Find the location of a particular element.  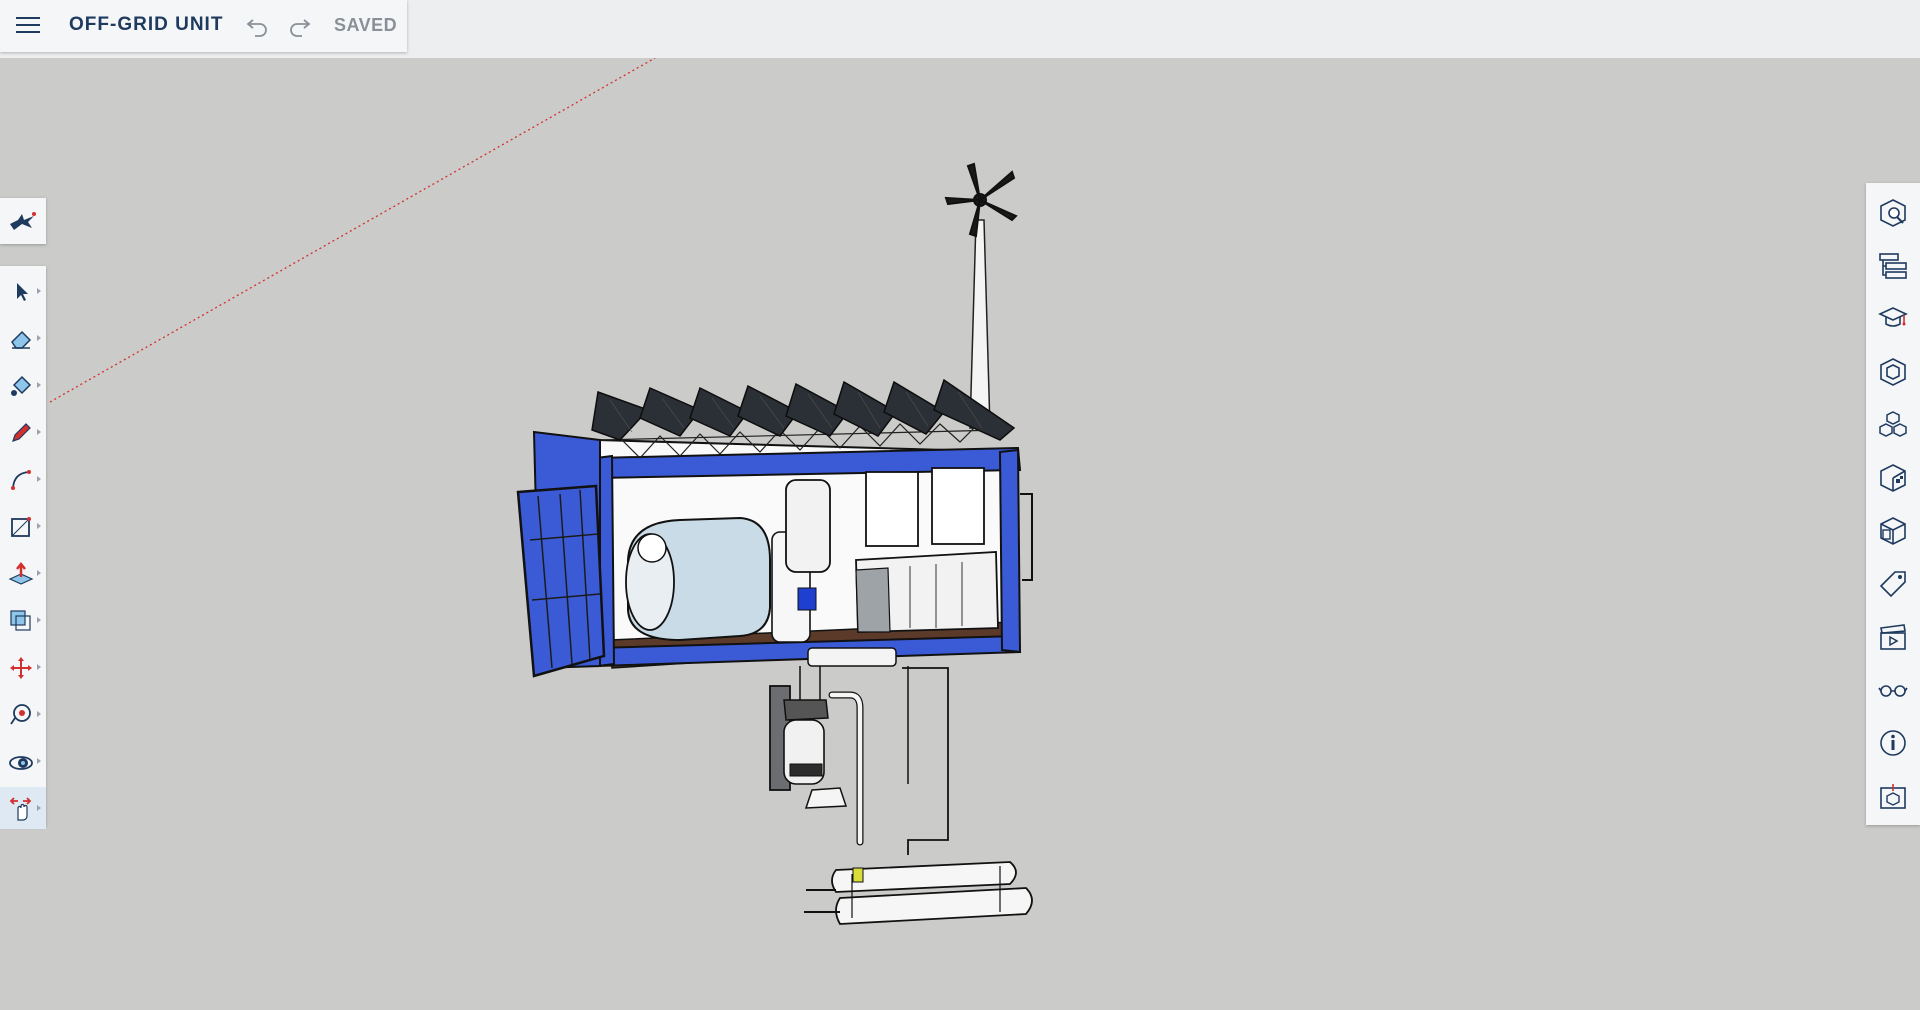

pump-unit is located at coordinates (807, 599).